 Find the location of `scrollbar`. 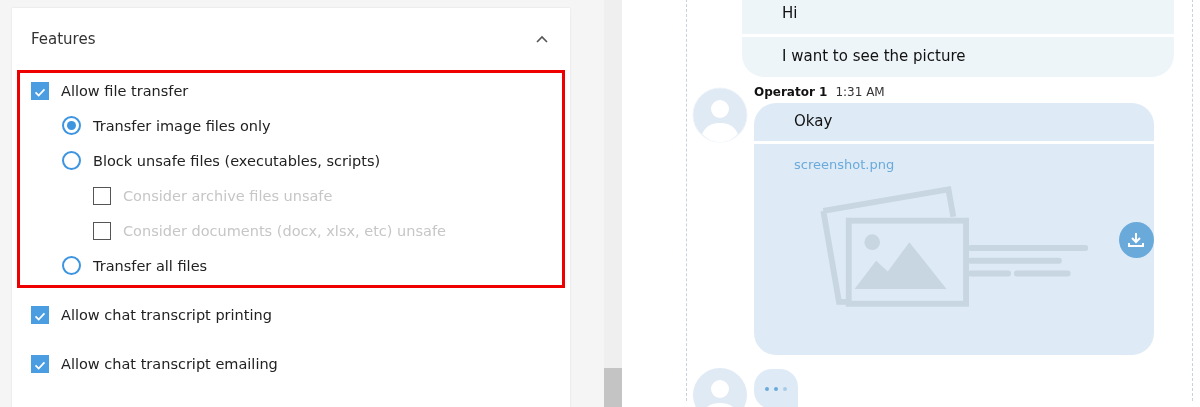

scrollbar is located at coordinates (613, 203).